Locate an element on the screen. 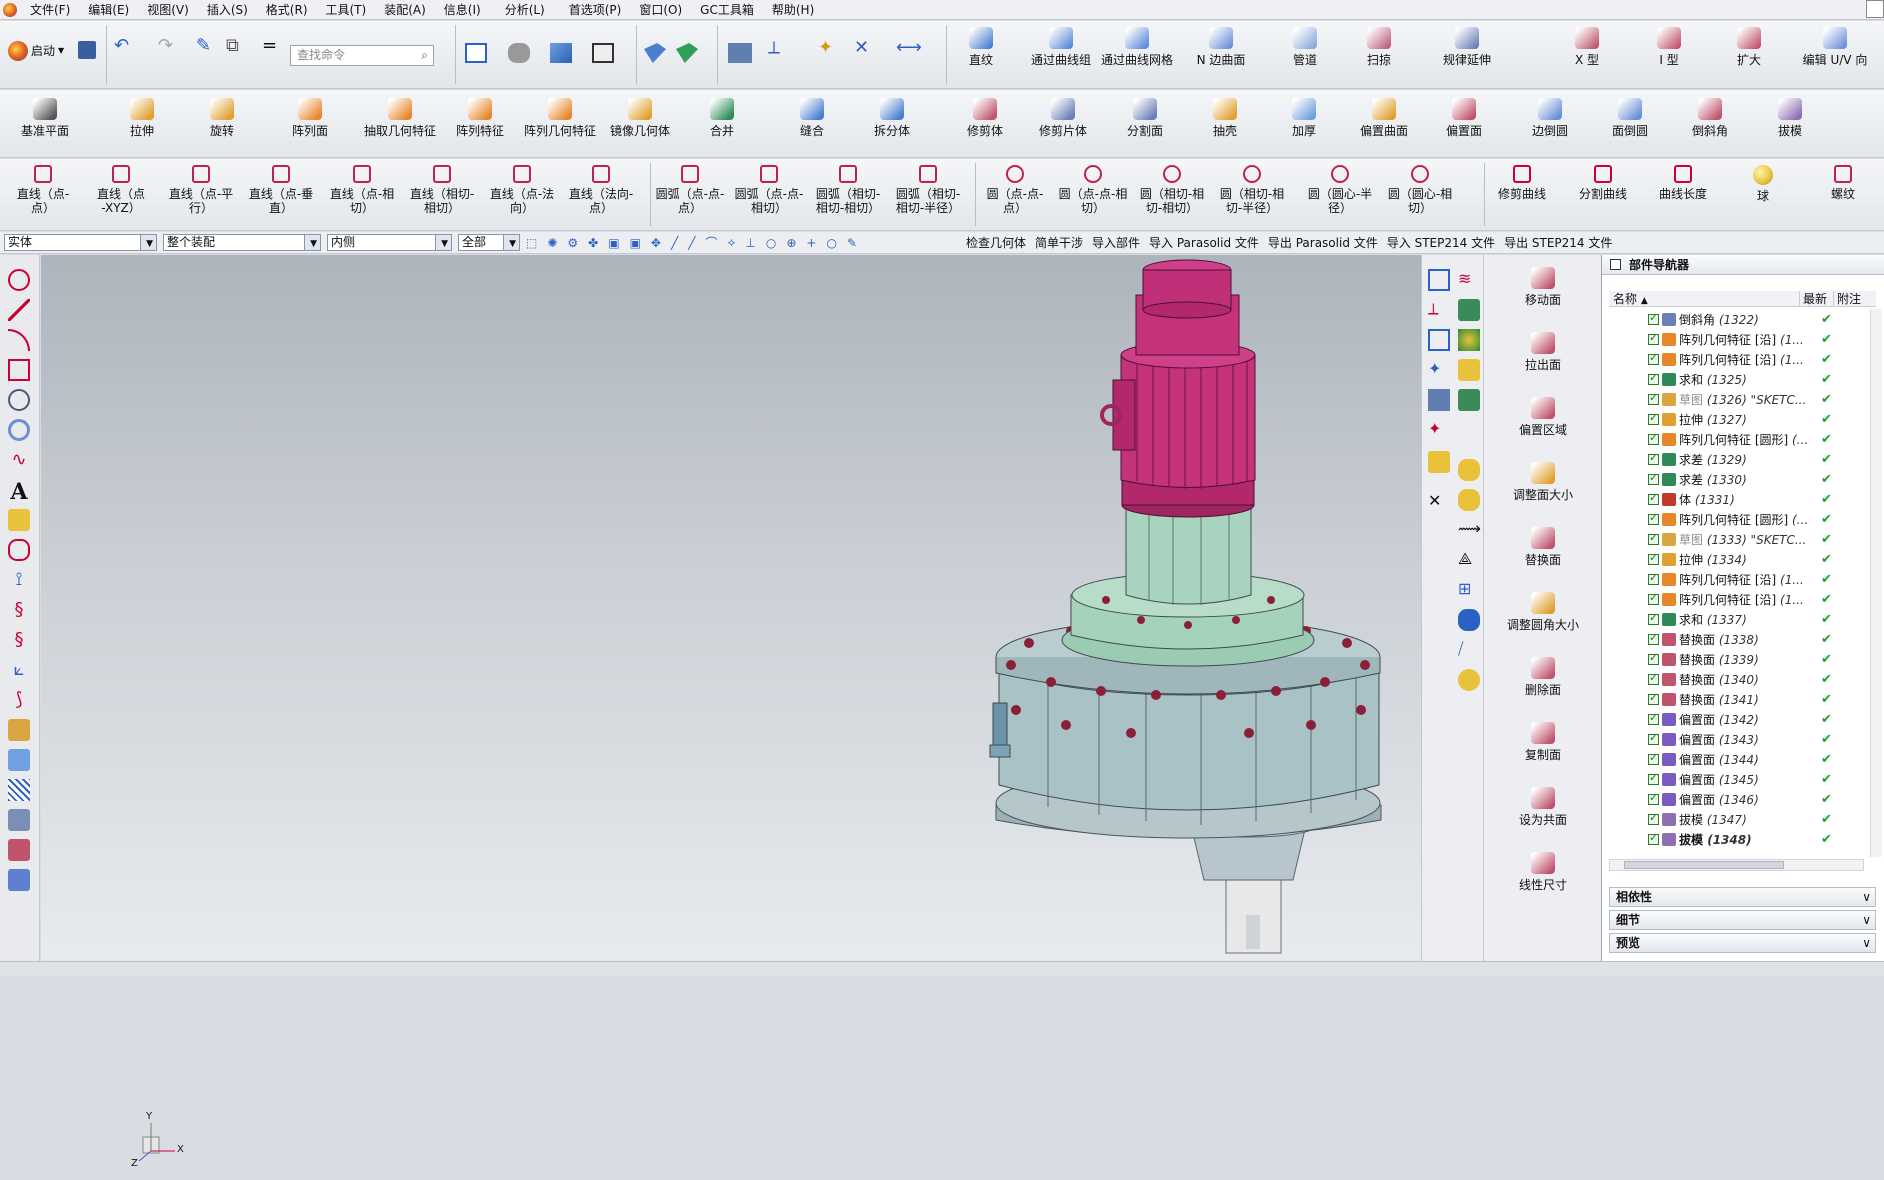 This screenshot has height=1180, width=1884. feature-tool-18: 边倒圆 is located at coordinates (1550, 118).